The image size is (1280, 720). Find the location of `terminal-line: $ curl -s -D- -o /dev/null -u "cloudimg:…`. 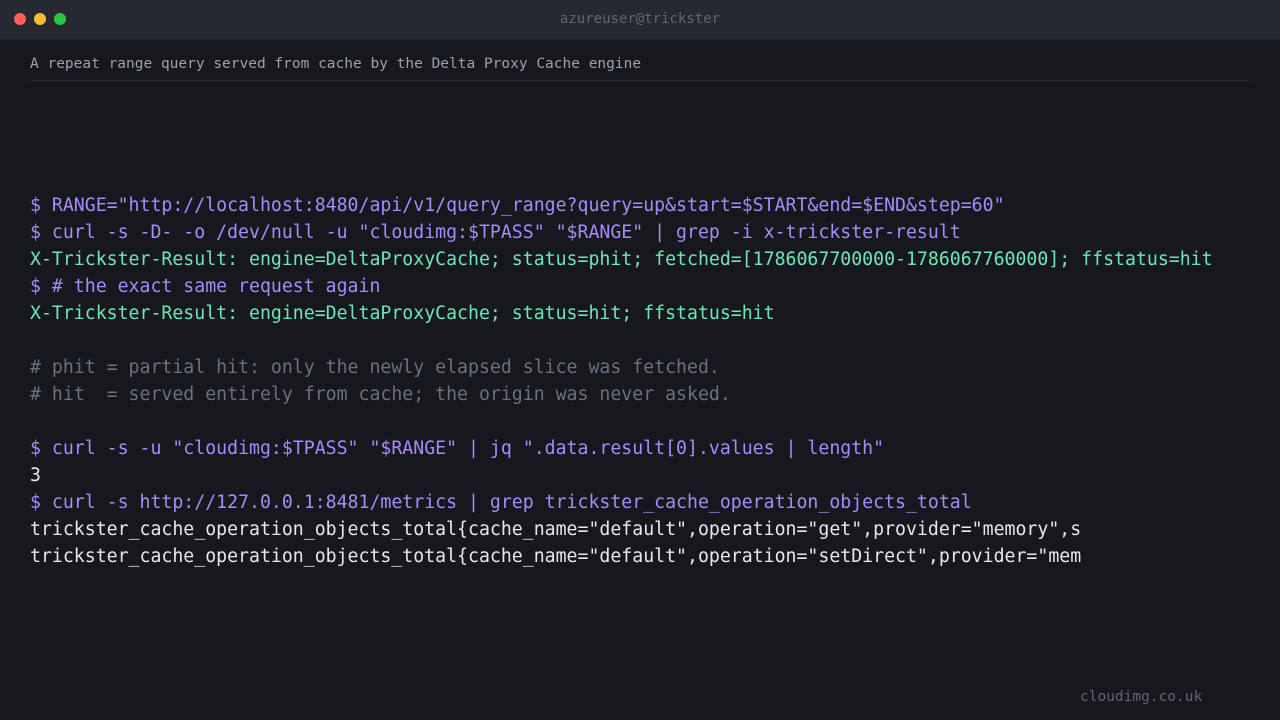

terminal-line: $ curl -s -D- -o /dev/null -u "cloudimg:… is located at coordinates (495, 232).